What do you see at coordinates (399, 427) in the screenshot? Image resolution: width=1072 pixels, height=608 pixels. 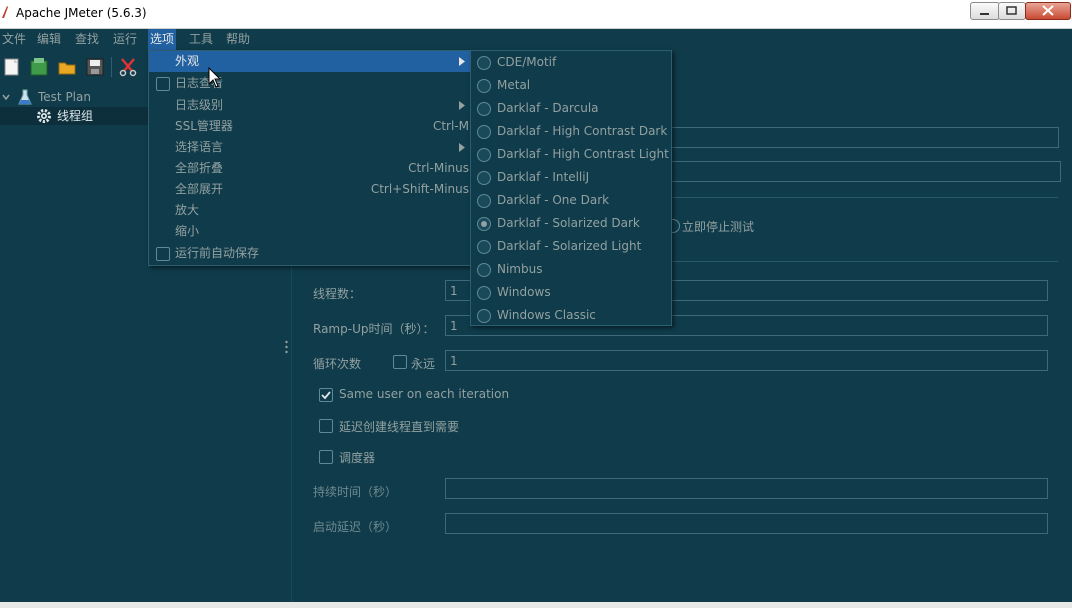 I see `delay-create-label: 延迟创建线程直到需要` at bounding box center [399, 427].